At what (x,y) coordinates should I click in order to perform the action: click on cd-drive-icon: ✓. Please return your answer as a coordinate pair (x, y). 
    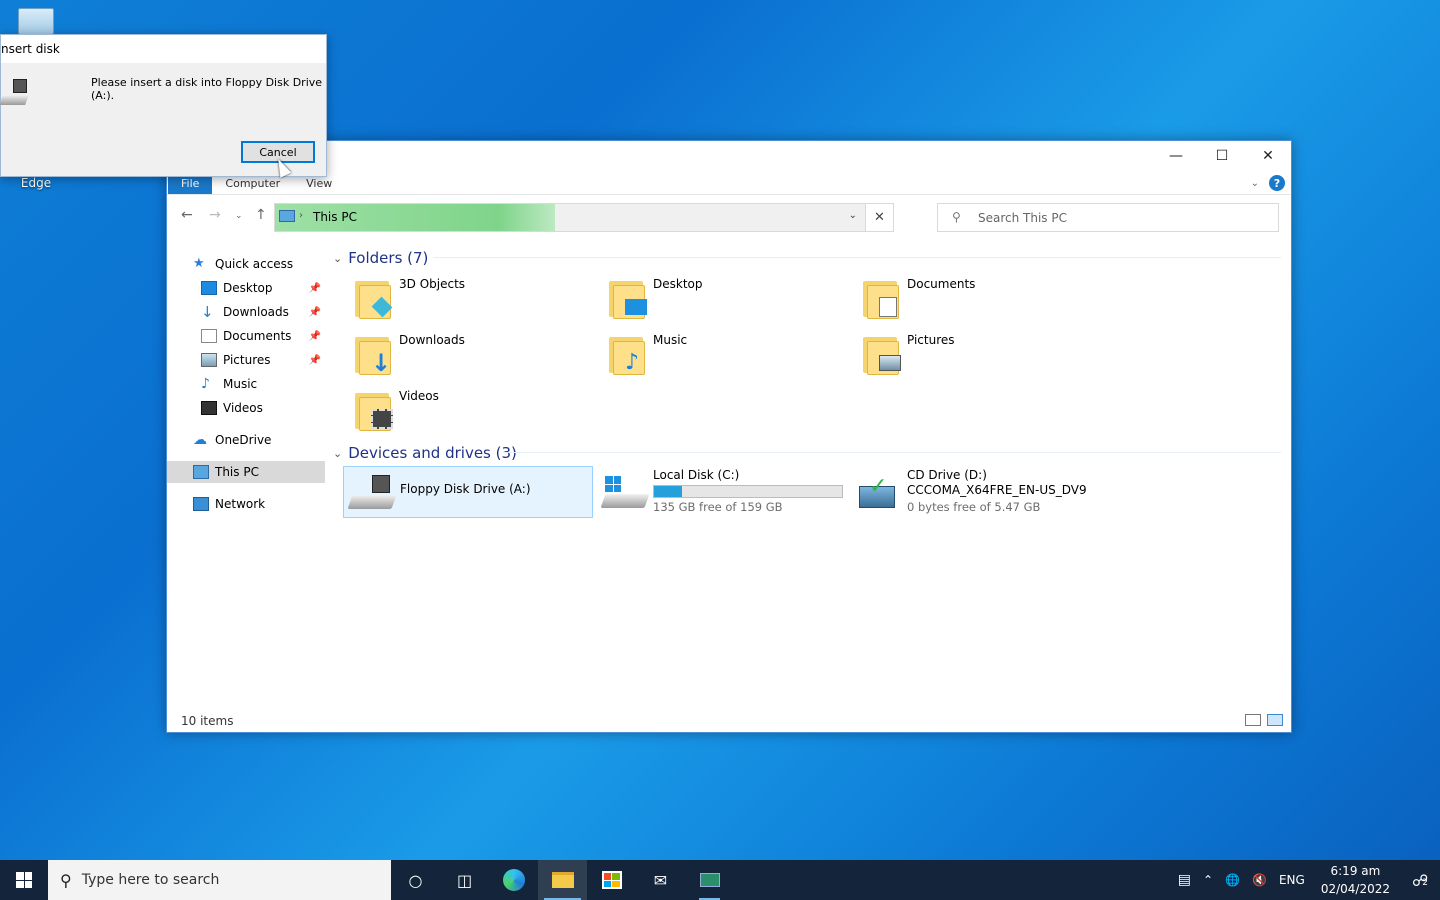
    Looking at the image, I should click on (879, 492).